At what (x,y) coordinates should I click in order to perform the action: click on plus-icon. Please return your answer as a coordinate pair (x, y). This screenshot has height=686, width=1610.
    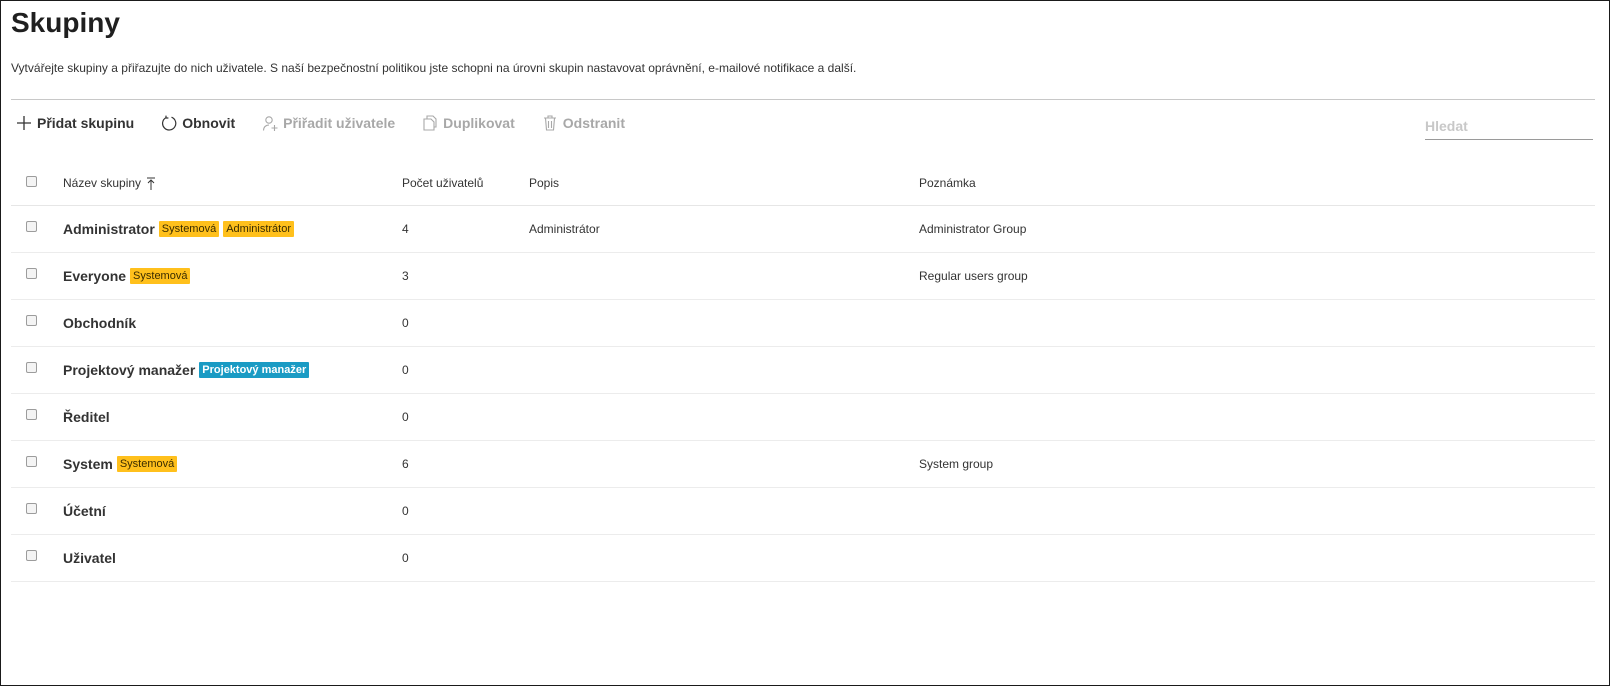
    Looking at the image, I should click on (24, 123).